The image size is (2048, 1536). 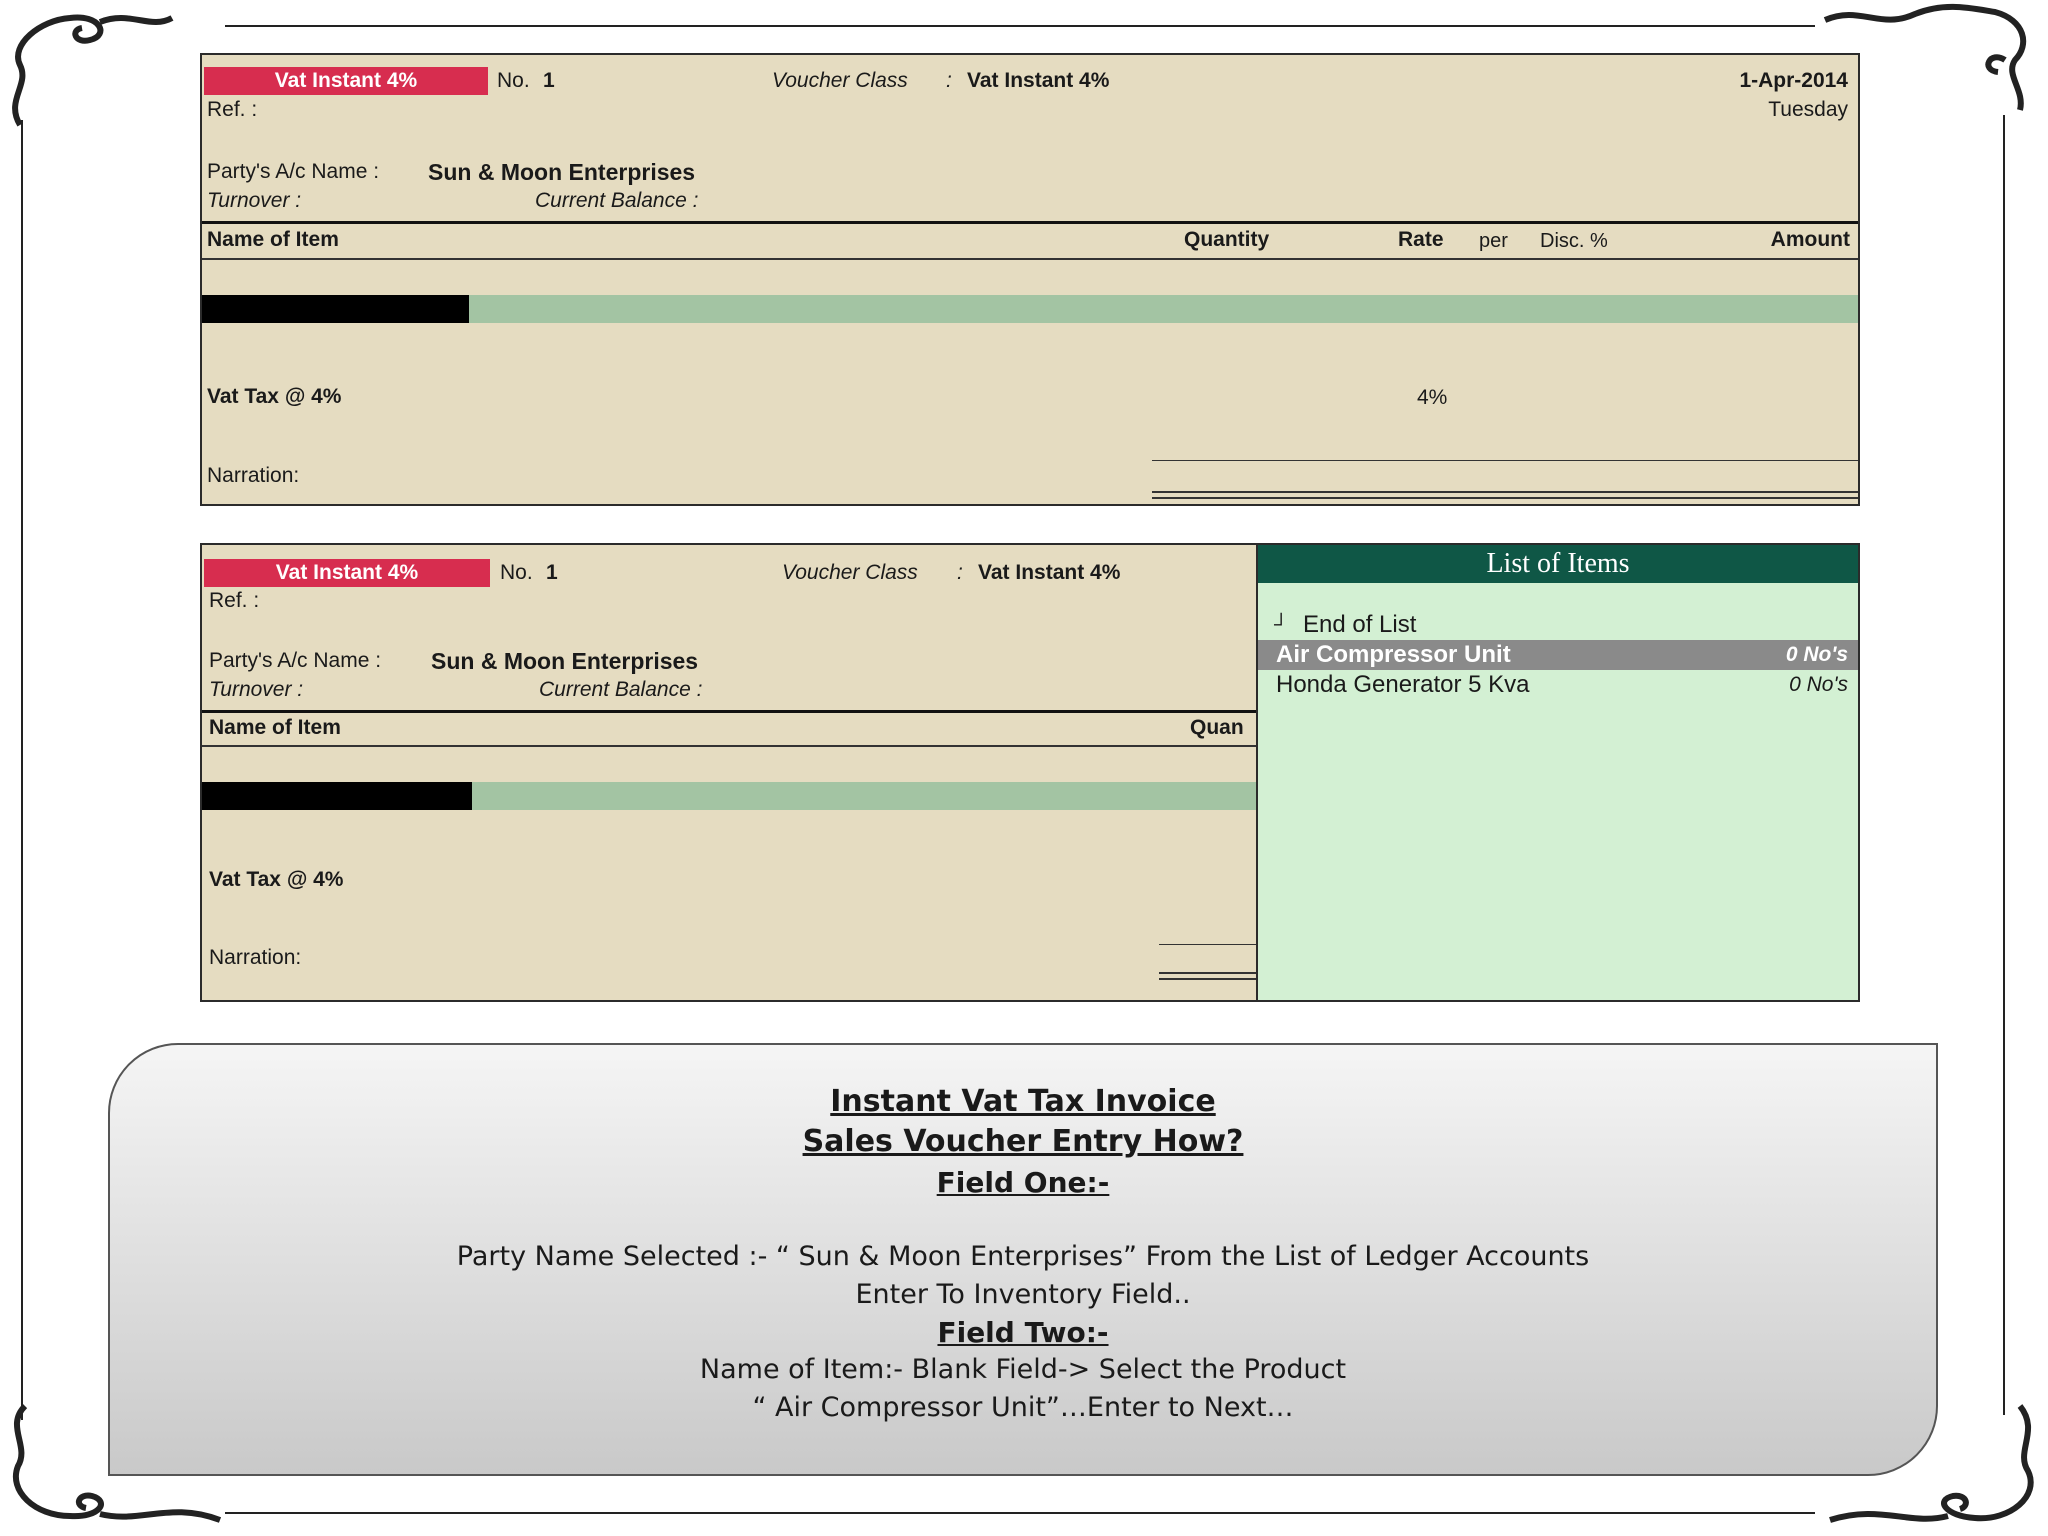 What do you see at coordinates (1574, 241) in the screenshot?
I see `col-disc: Disc. %` at bounding box center [1574, 241].